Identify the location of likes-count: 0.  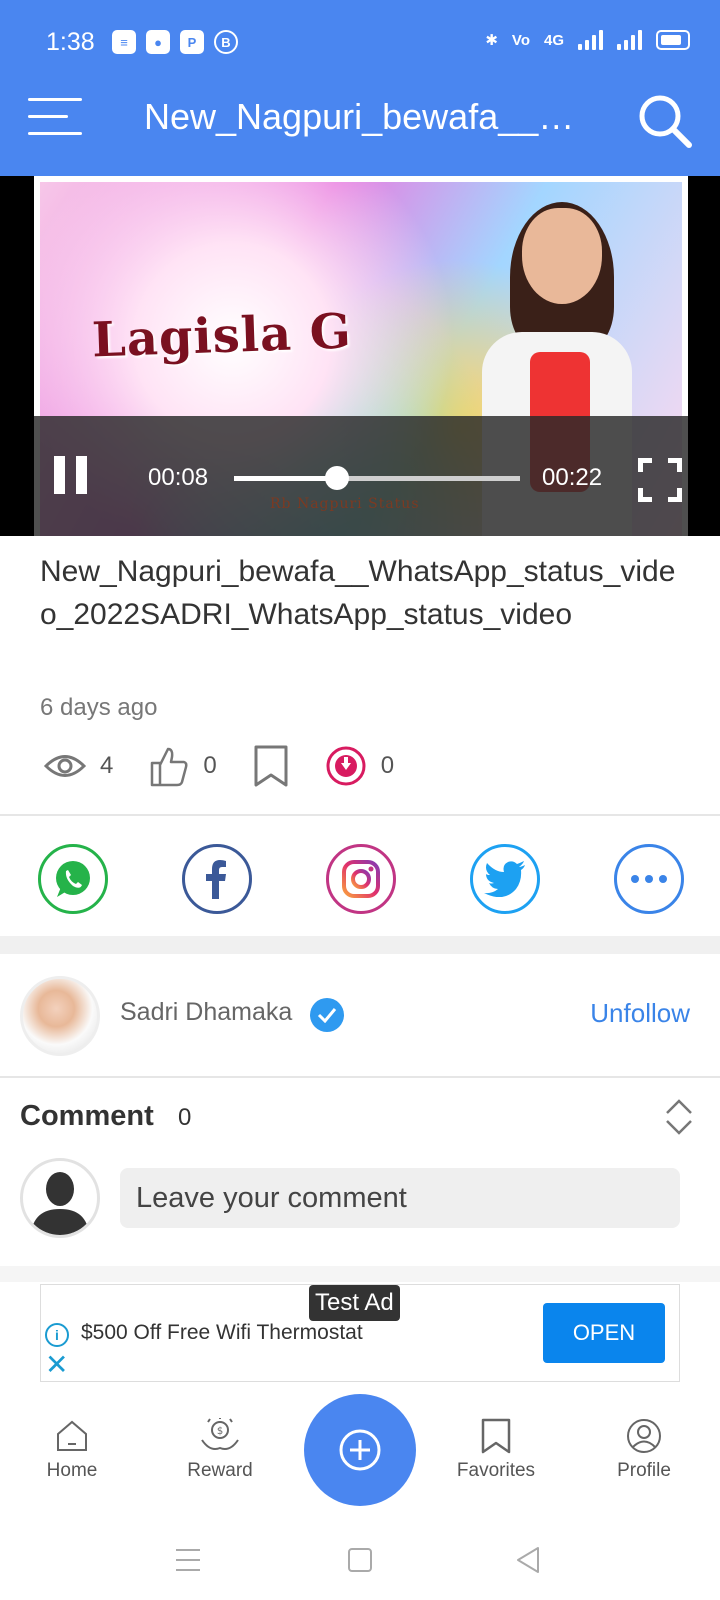
(210, 765).